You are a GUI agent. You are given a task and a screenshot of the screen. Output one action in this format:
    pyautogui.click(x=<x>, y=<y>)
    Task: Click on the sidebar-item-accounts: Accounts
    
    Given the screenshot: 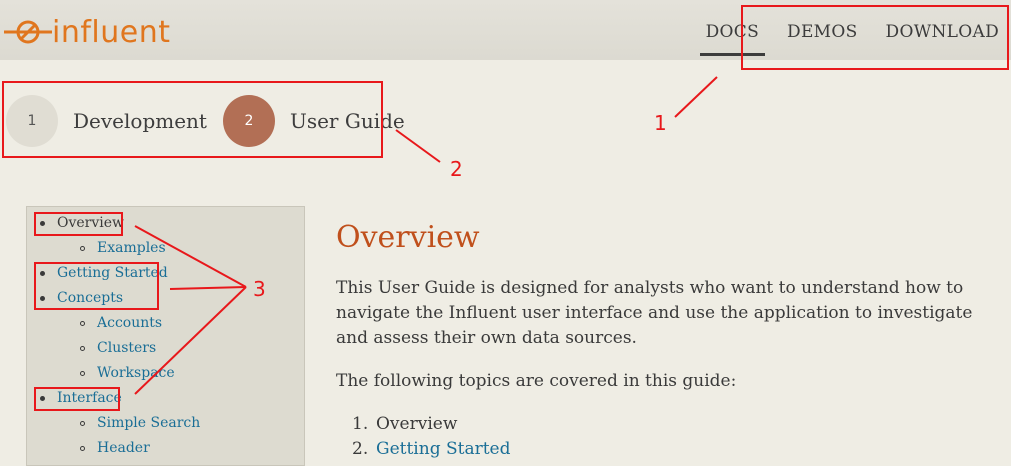 What is the action you would take?
    pyautogui.click(x=121, y=323)
    